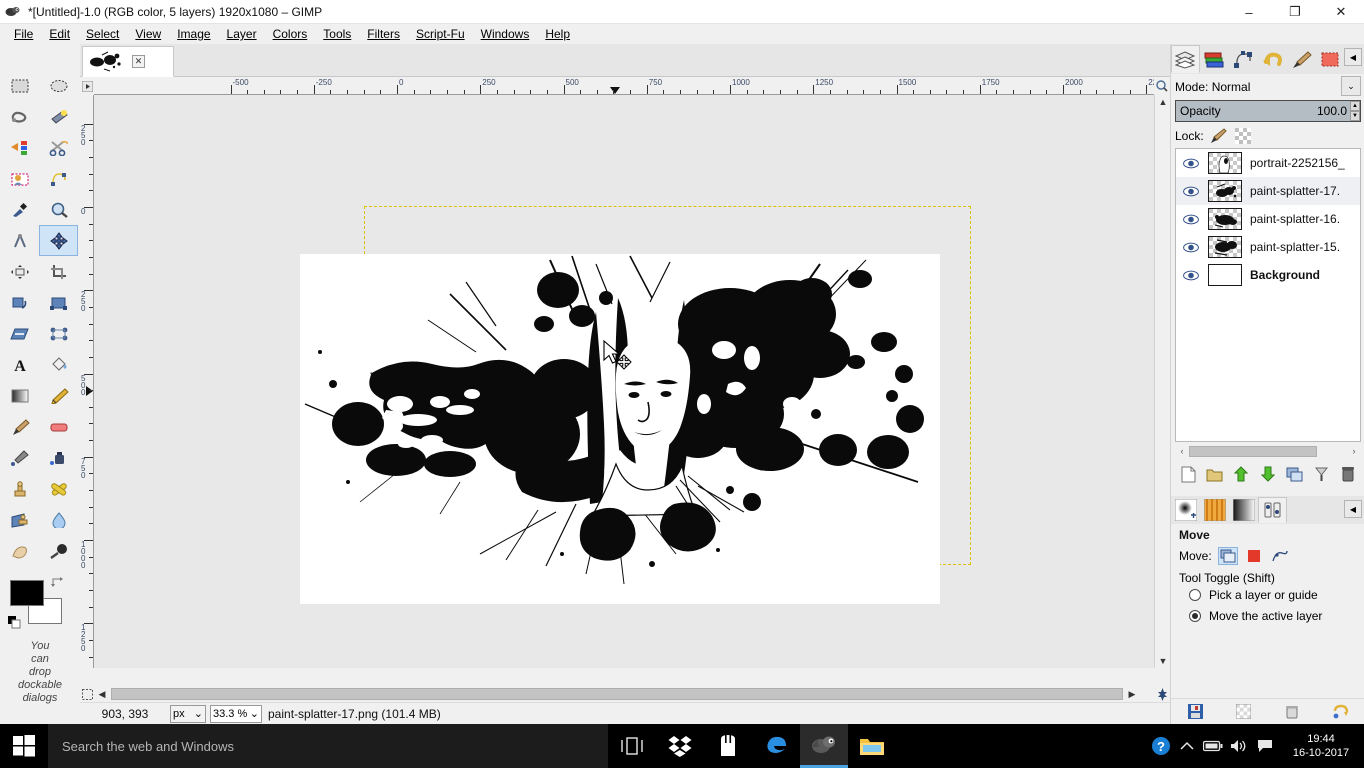 This screenshot has height=768, width=1364. I want to click on search-input: Search the web and Windows, so click(328, 746).